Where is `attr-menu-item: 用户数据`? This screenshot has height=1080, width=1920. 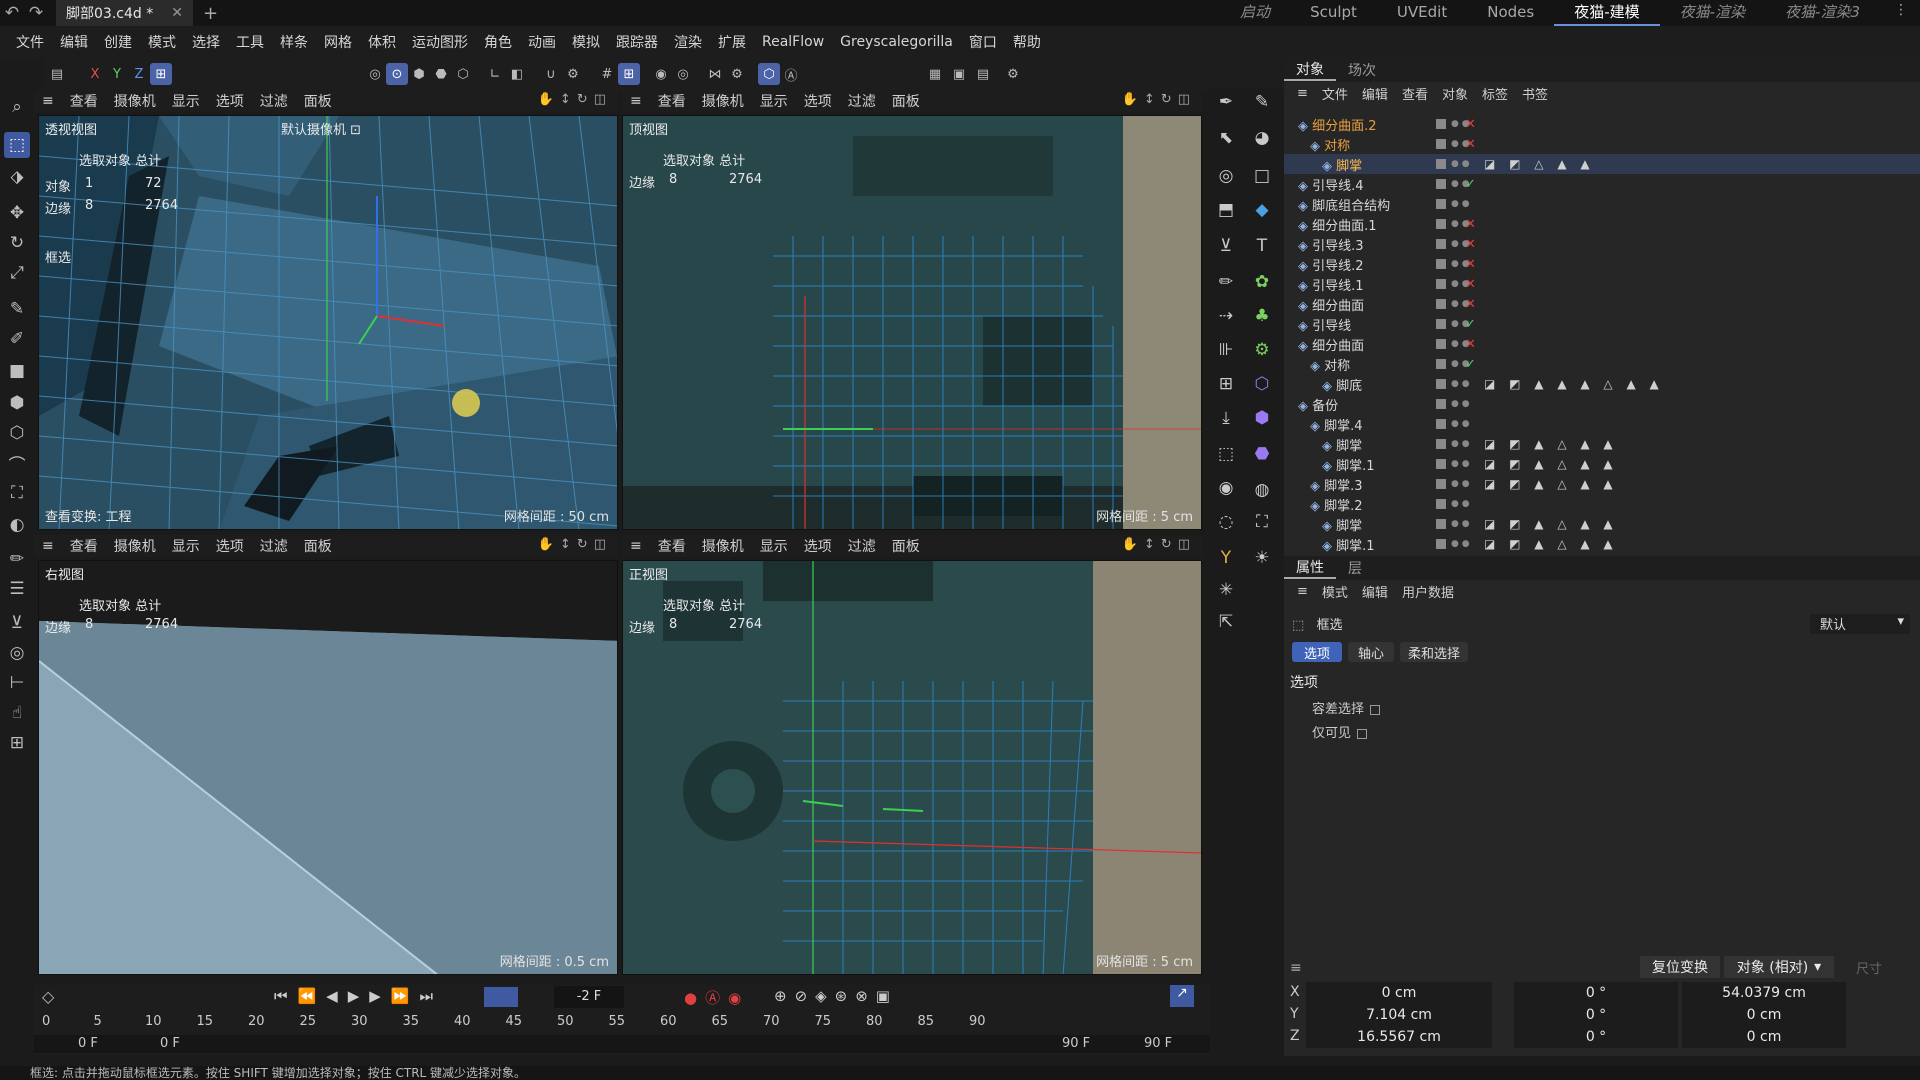 attr-menu-item: 用户数据 is located at coordinates (1428, 591).